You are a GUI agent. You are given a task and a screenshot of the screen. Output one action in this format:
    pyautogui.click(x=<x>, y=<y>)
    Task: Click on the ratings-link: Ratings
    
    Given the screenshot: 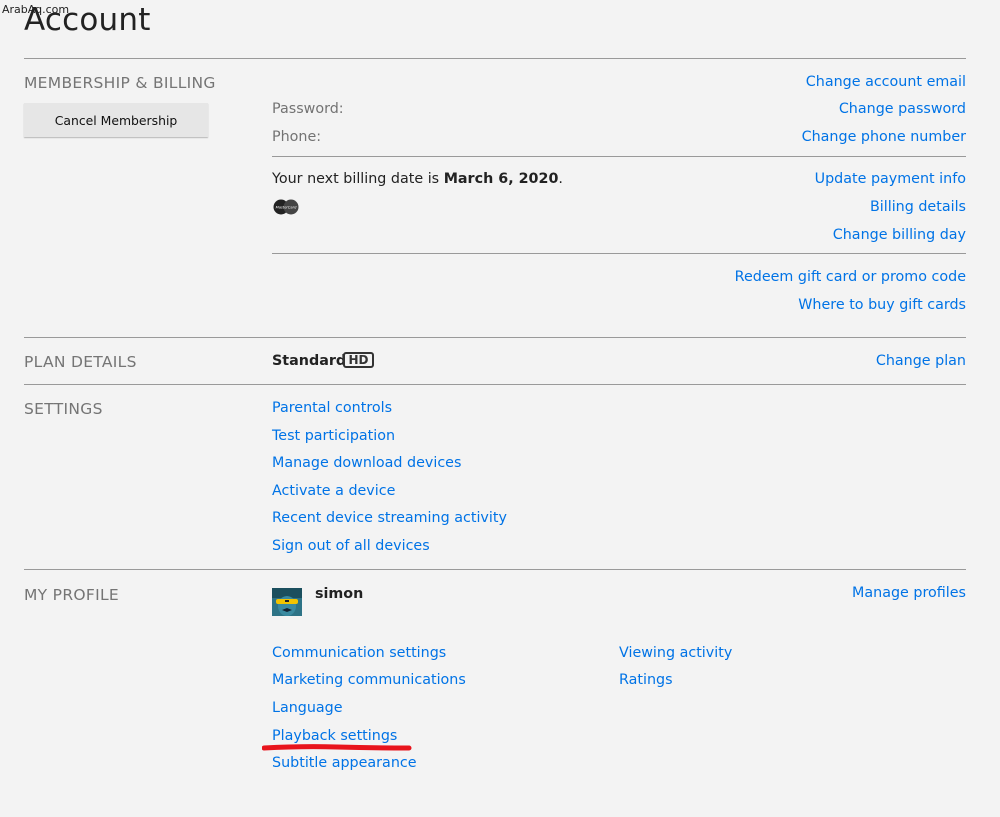 What is the action you would take?
    pyautogui.click(x=646, y=680)
    